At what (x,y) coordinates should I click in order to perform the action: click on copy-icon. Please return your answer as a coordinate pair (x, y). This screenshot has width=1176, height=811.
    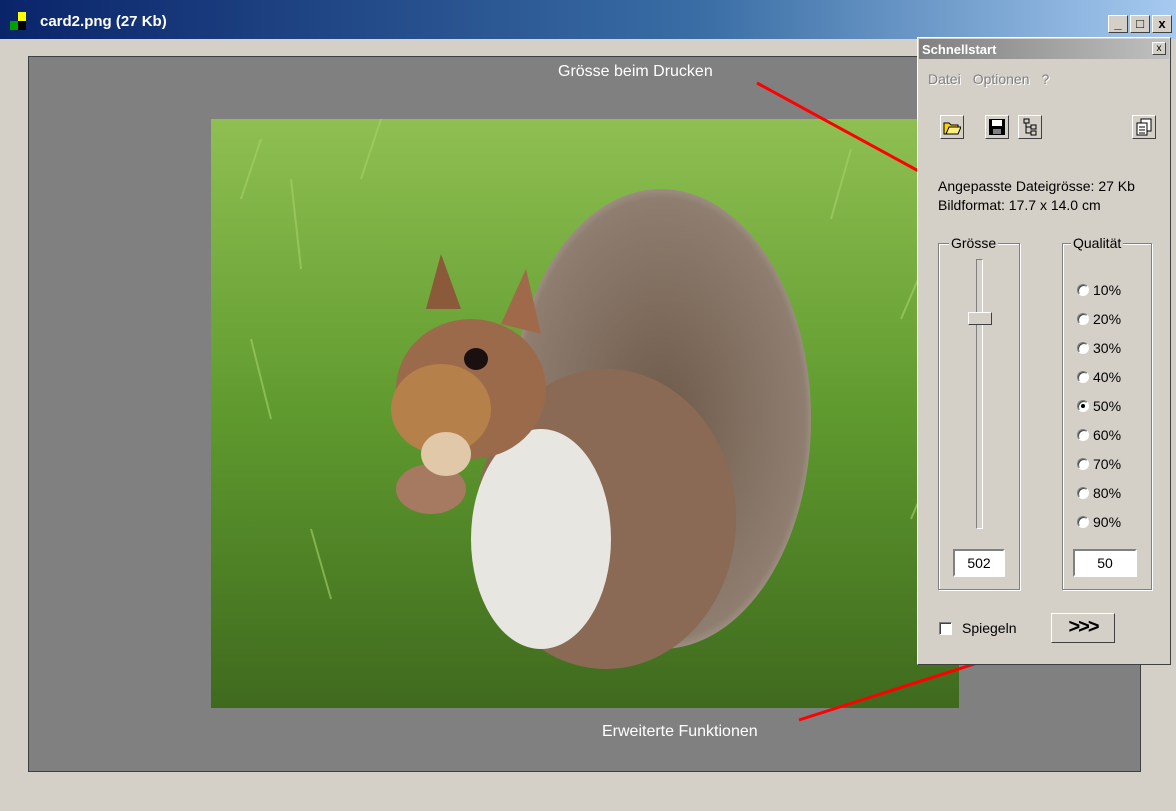
    Looking at the image, I should click on (1144, 127).